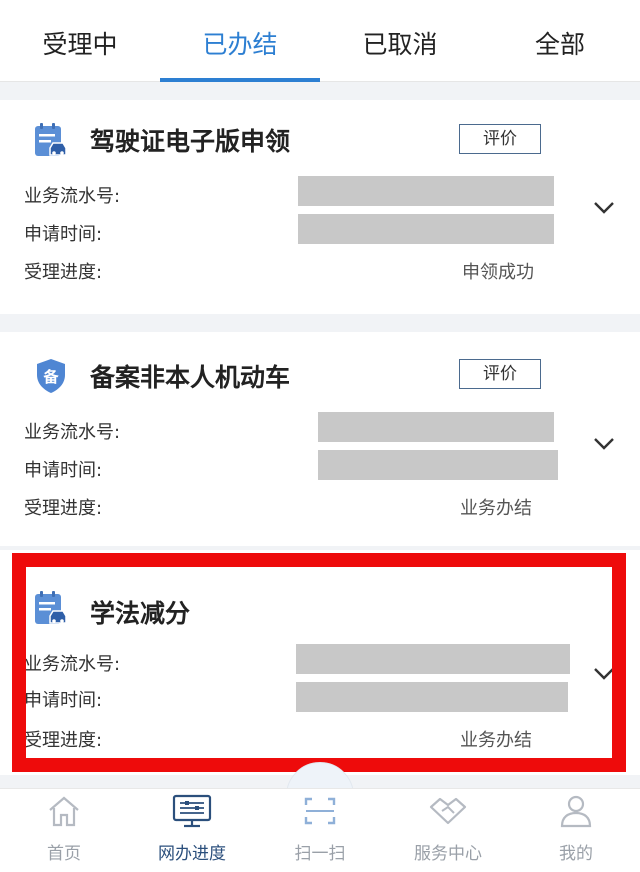 The width and height of the screenshot is (640, 872). I want to click on active-tab-indicator, so click(240, 80).